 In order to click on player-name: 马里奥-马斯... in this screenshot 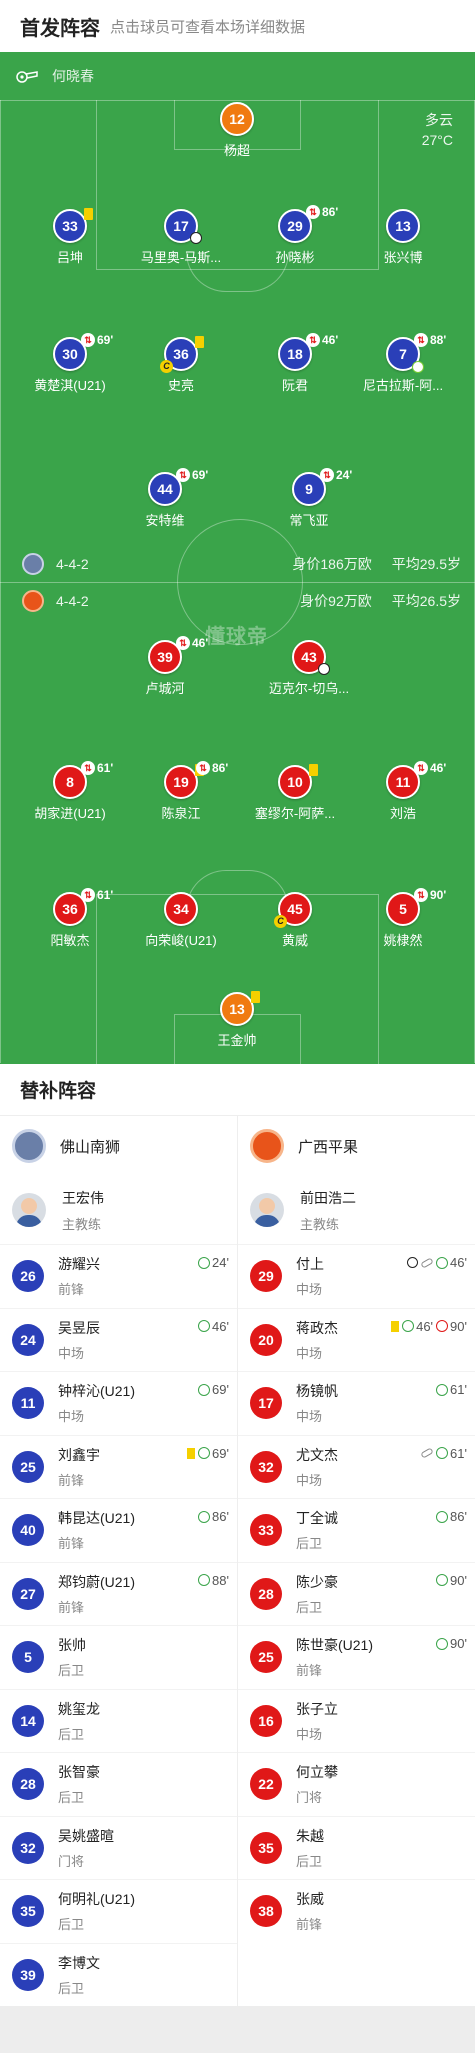, I will do `click(181, 257)`.